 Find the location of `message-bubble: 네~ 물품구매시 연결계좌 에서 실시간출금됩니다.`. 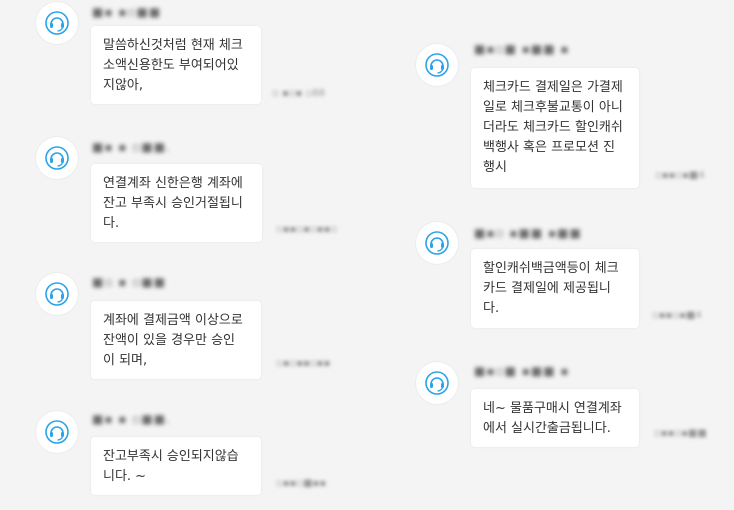

message-bubble: 네~ 물품구매시 연결계좌 에서 실시간출금됩니다. is located at coordinates (555, 418).